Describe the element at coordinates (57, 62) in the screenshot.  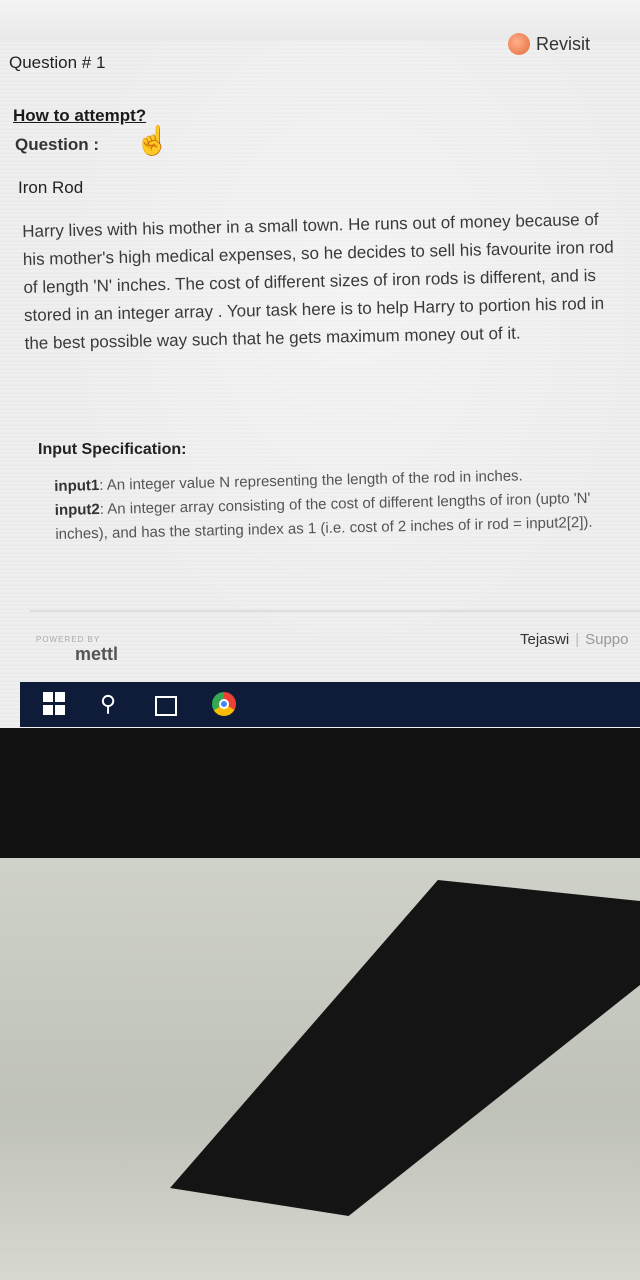
I see `question-number: Question # 1` at that location.